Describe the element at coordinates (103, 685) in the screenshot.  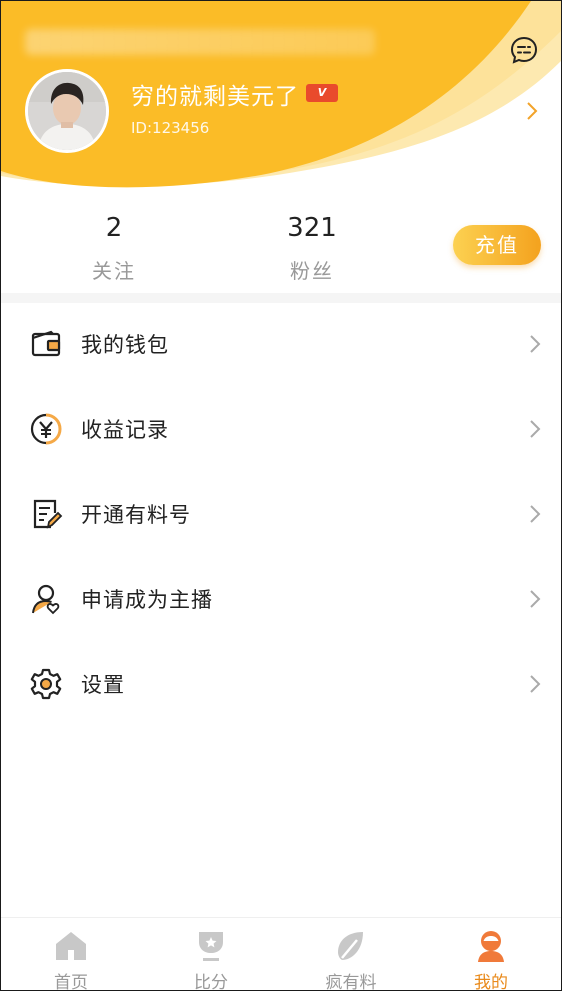
I see `menu-label: 设置` at that location.